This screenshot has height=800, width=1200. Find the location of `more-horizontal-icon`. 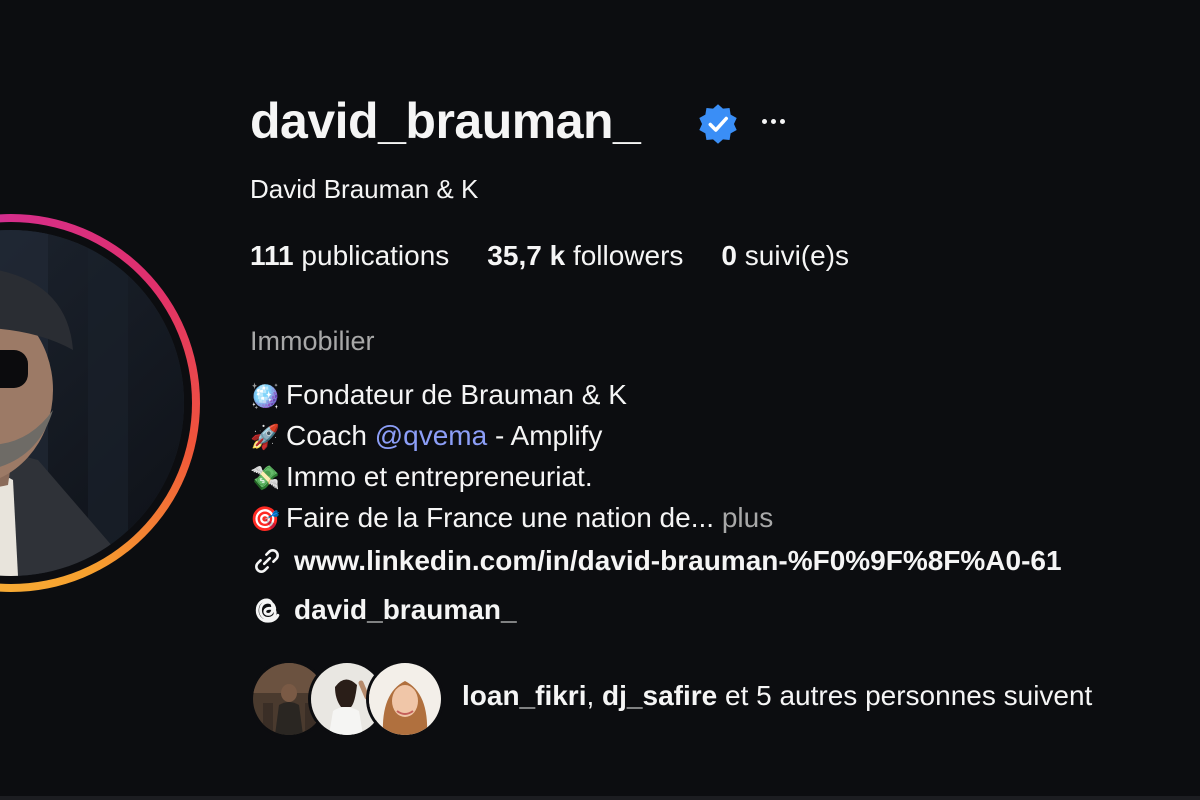

more-horizontal-icon is located at coordinates (764, 121).